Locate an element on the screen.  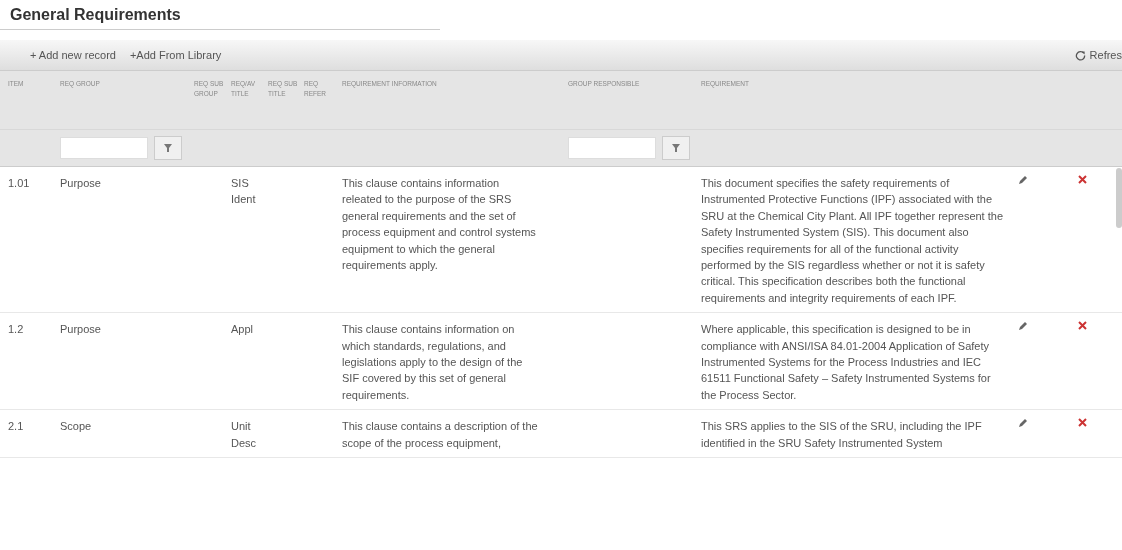
table-cell-text: 1.01 is located at coordinates (19, 183).